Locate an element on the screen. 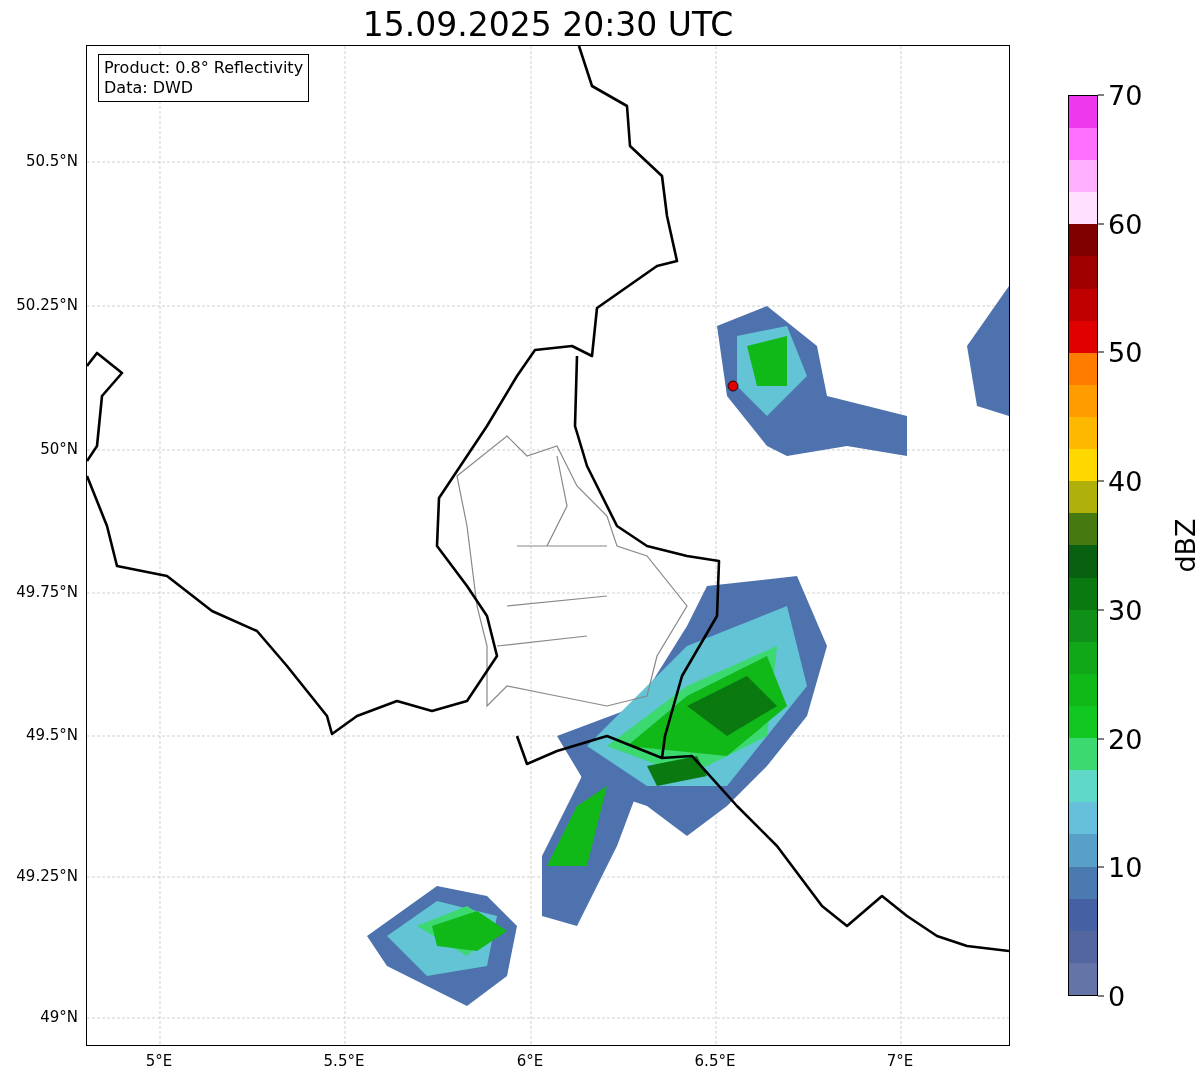  longitude-label: 7°E is located at coordinates (900, 1061).